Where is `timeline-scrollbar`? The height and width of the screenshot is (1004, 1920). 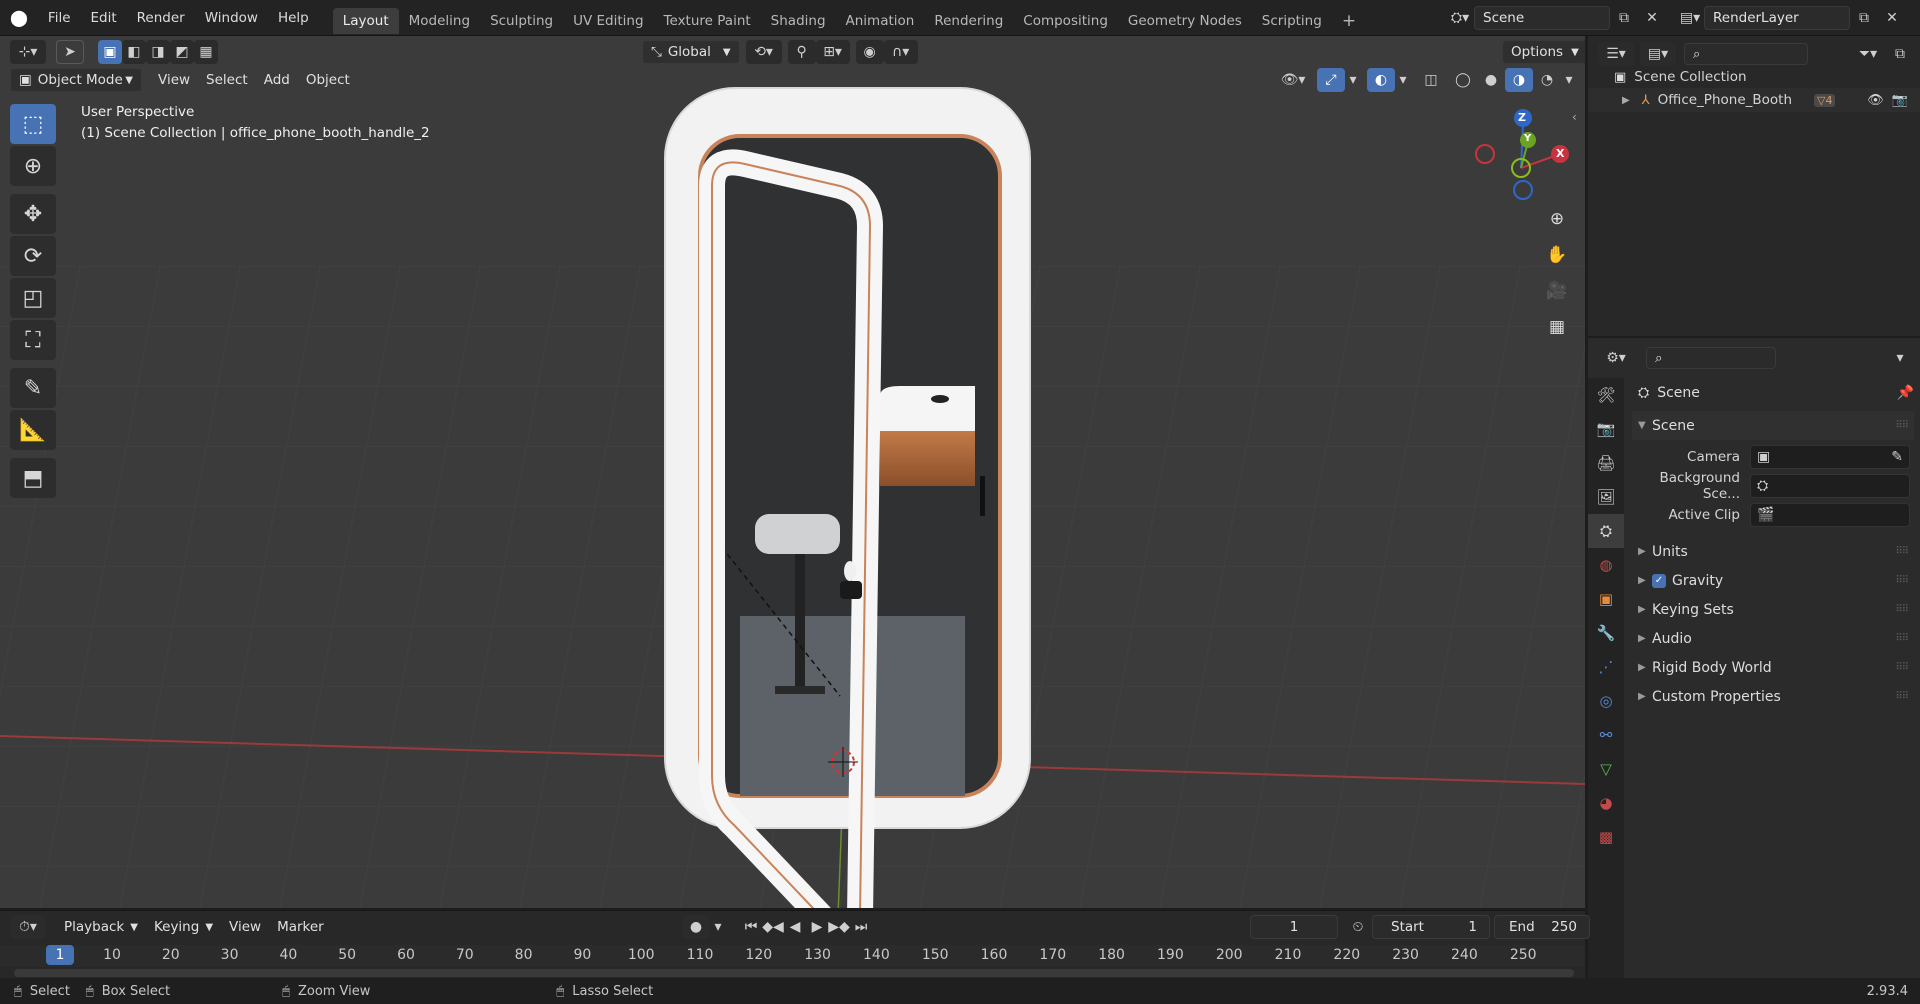 timeline-scrollbar is located at coordinates (794, 973).